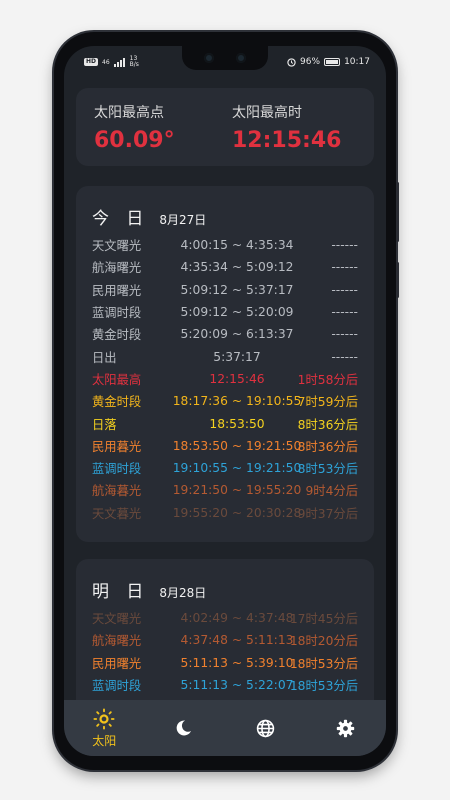  Describe the element at coordinates (117, 446) in the screenshot. I see `schedule-row-label: 民用暮光` at that location.